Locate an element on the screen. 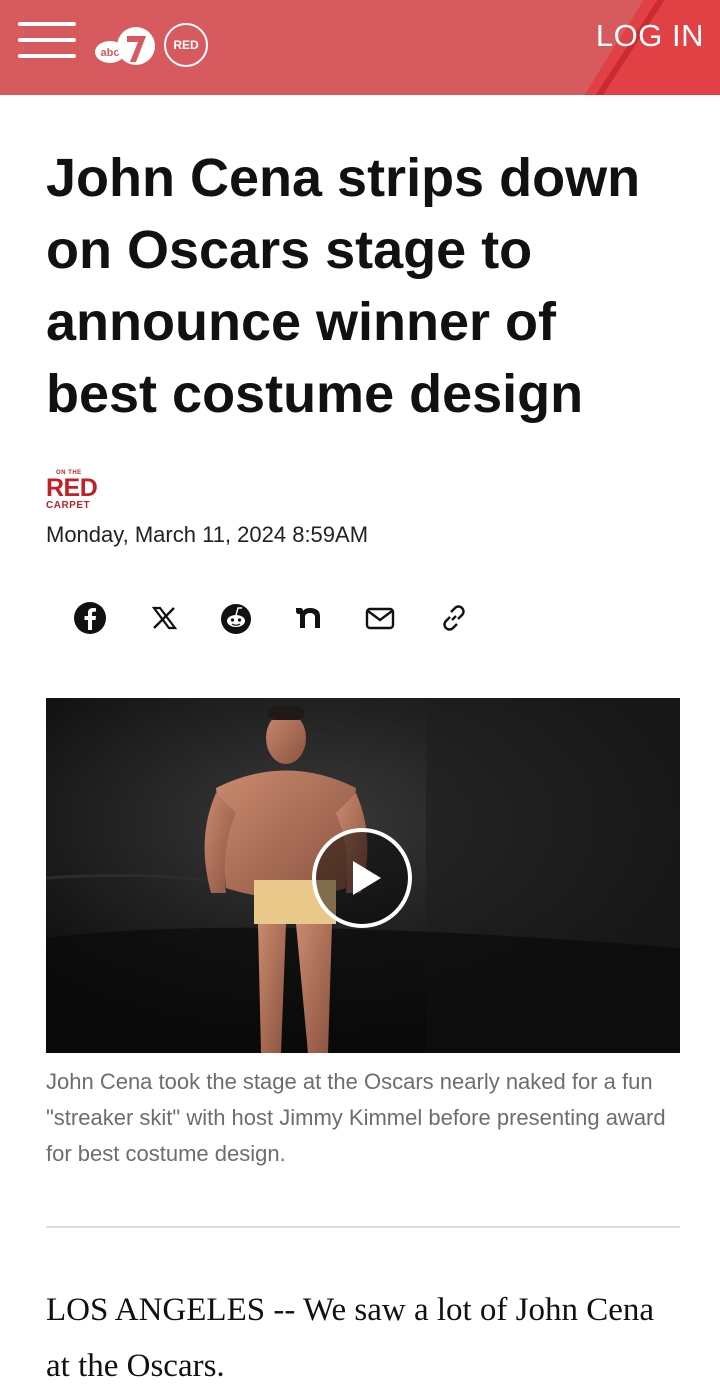  svg-text: RED is located at coordinates (186, 45).